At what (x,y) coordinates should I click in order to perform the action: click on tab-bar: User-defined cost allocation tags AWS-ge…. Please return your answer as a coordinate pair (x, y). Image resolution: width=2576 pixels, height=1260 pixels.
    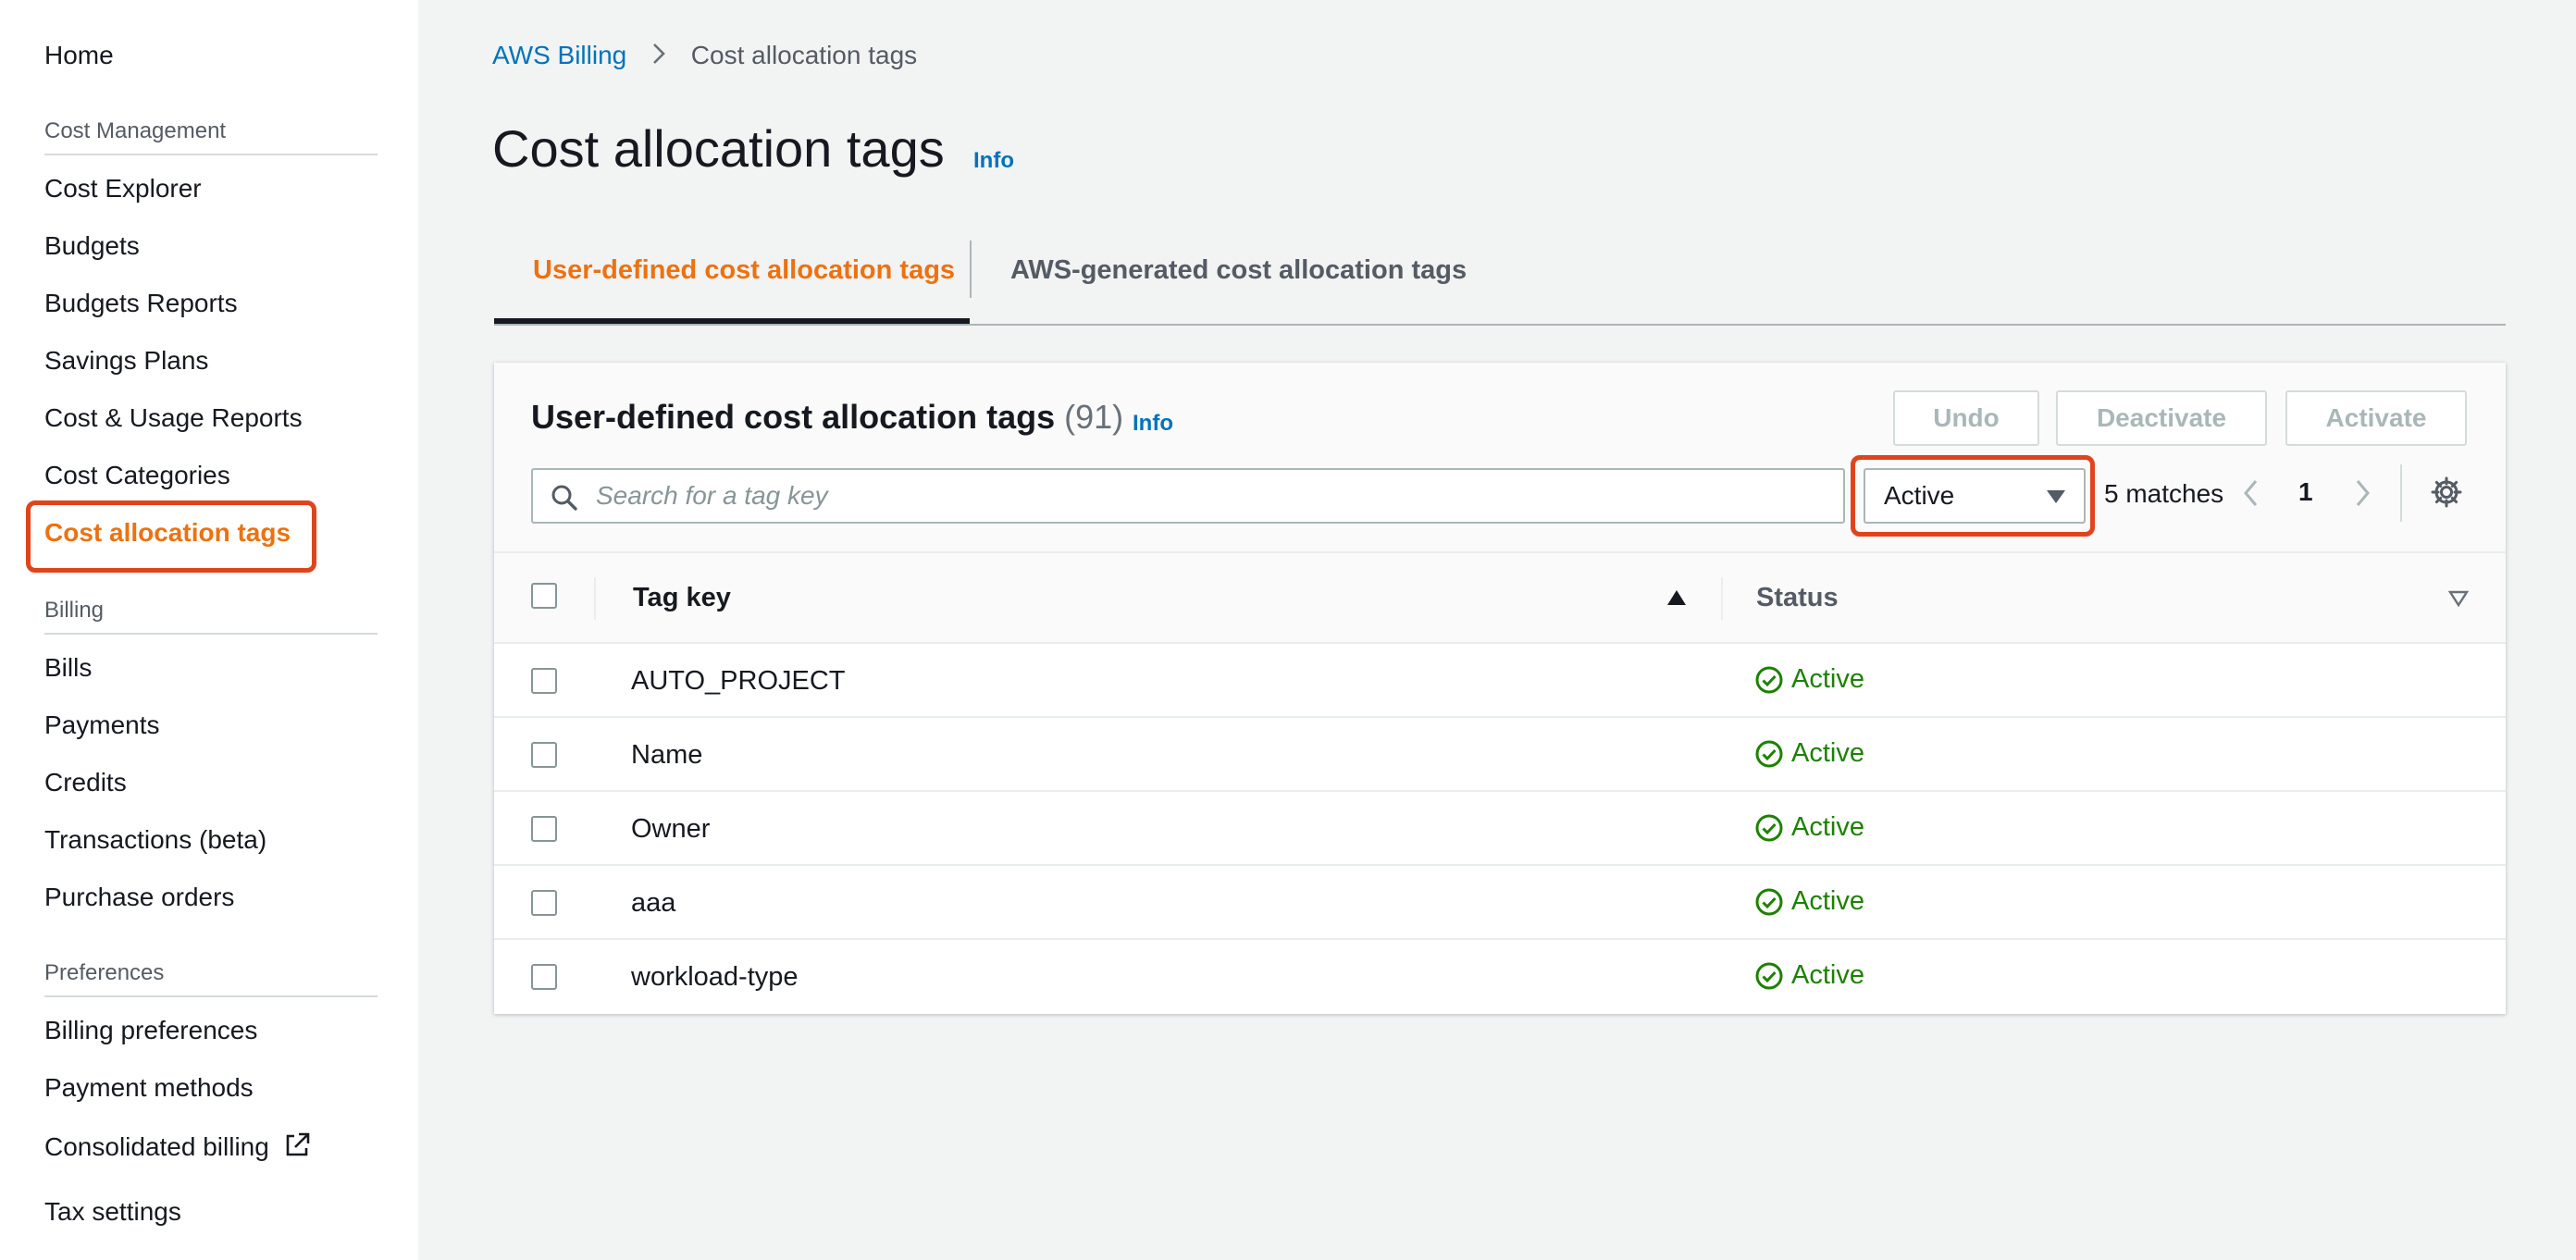
    Looking at the image, I should click on (1500, 279).